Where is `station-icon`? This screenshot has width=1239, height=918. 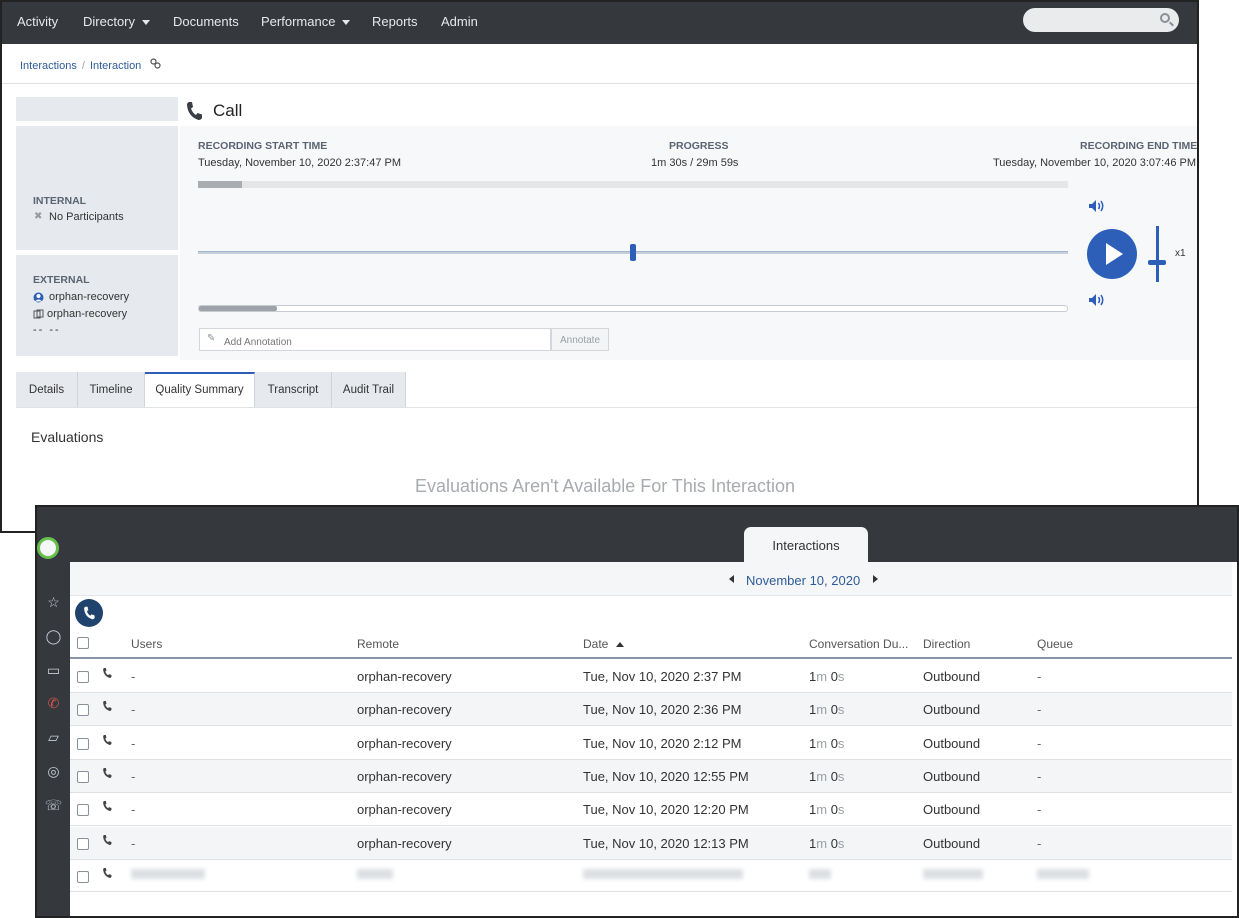
station-icon is located at coordinates (38, 314).